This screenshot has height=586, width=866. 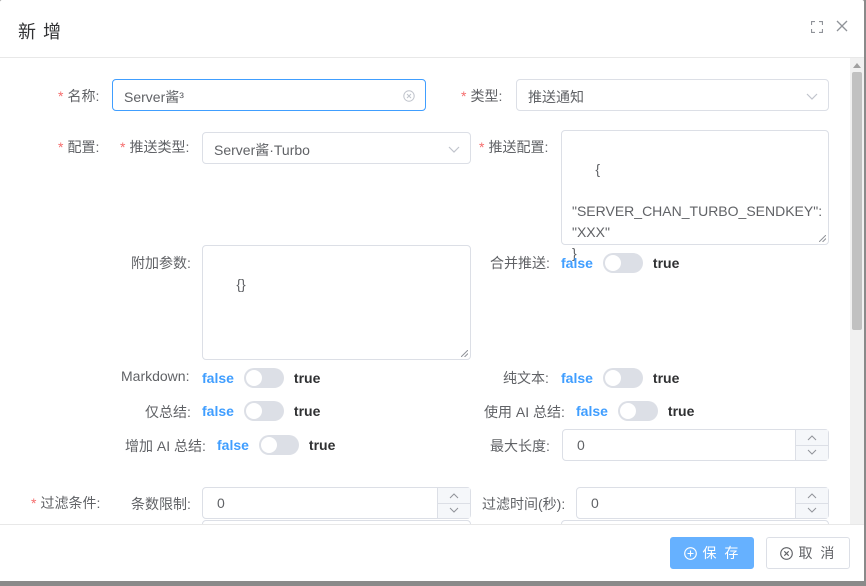 I want to click on markdown-label: Markdown:, so click(x=155, y=376).